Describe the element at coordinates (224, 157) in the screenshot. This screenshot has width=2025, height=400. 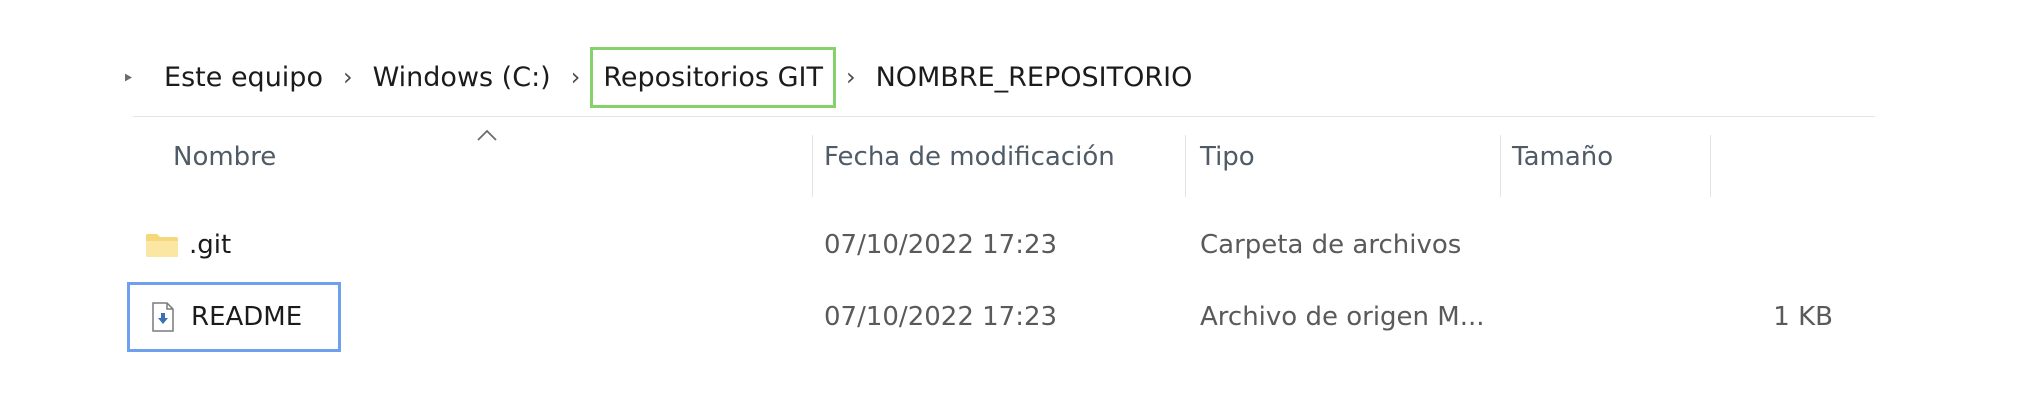
I see `column-header-name: Nombre` at that location.